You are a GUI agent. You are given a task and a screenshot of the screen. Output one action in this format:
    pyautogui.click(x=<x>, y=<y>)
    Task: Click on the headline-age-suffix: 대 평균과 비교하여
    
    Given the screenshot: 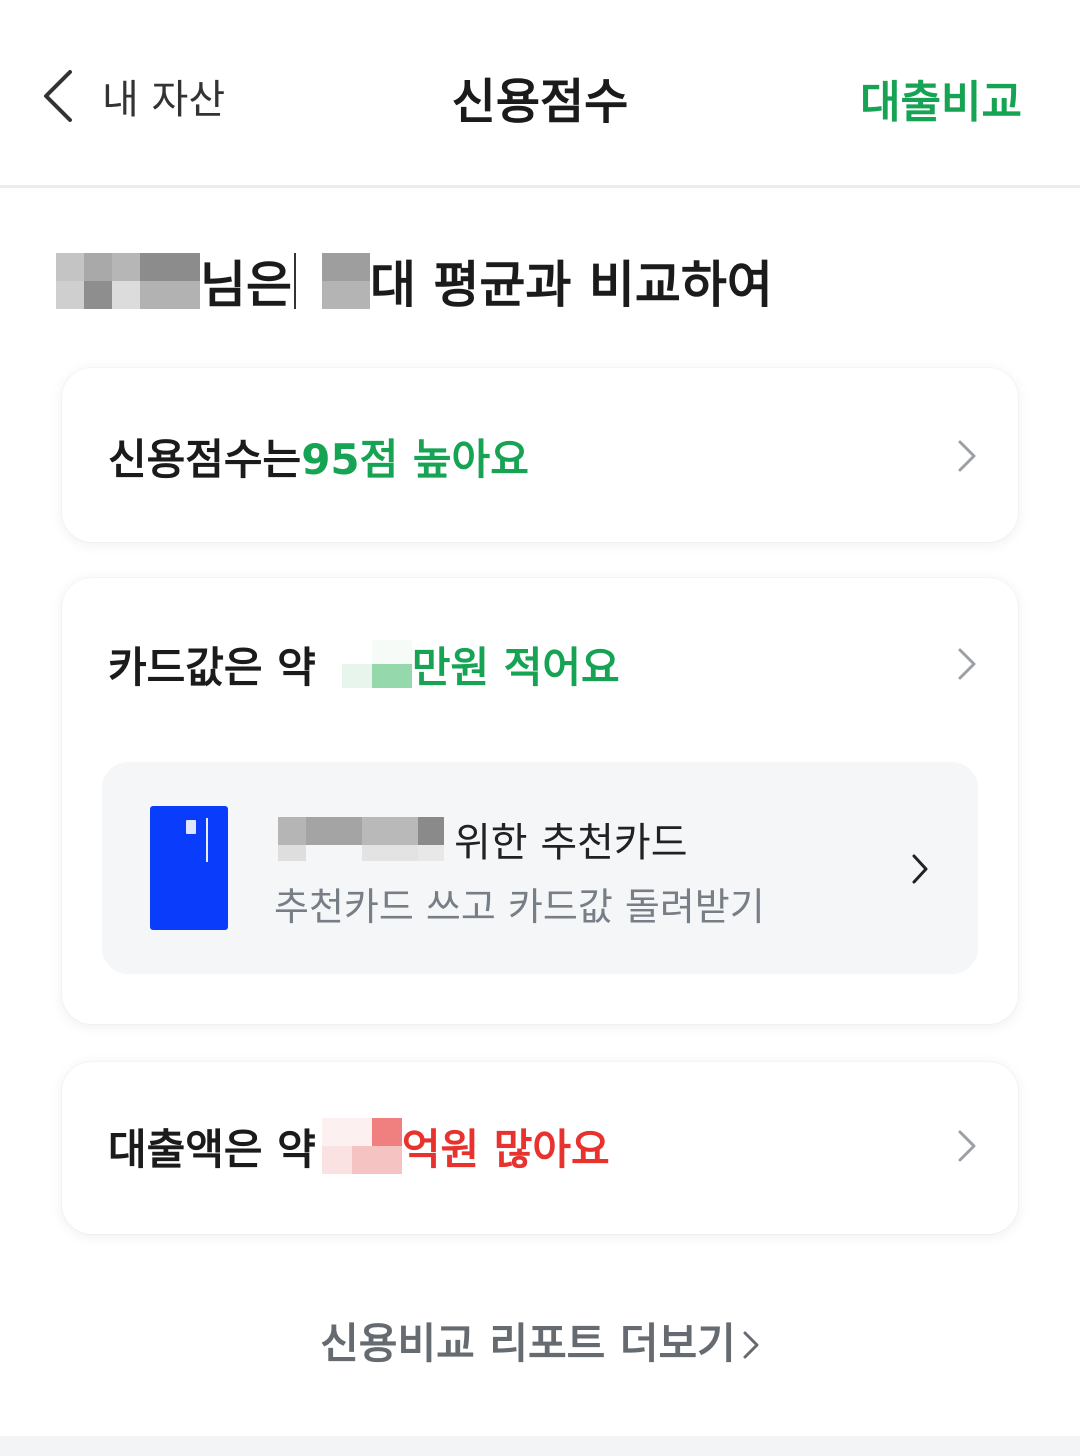 What is the action you would take?
    pyautogui.click(x=571, y=285)
    